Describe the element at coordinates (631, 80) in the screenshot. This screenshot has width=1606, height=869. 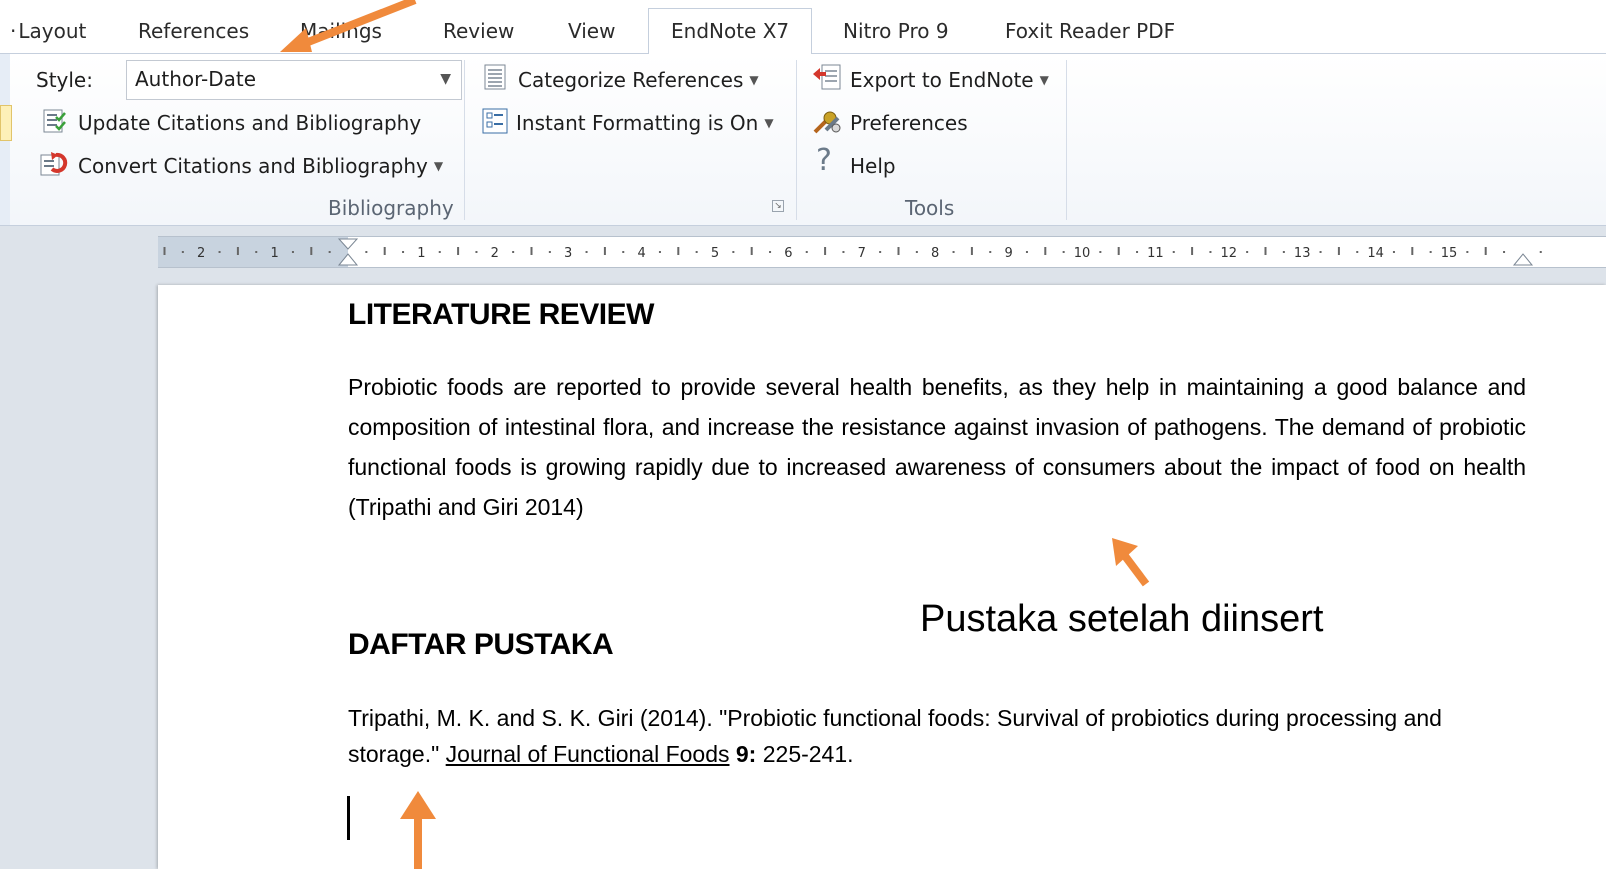
I see `categorize-references-label: Categorize References` at that location.